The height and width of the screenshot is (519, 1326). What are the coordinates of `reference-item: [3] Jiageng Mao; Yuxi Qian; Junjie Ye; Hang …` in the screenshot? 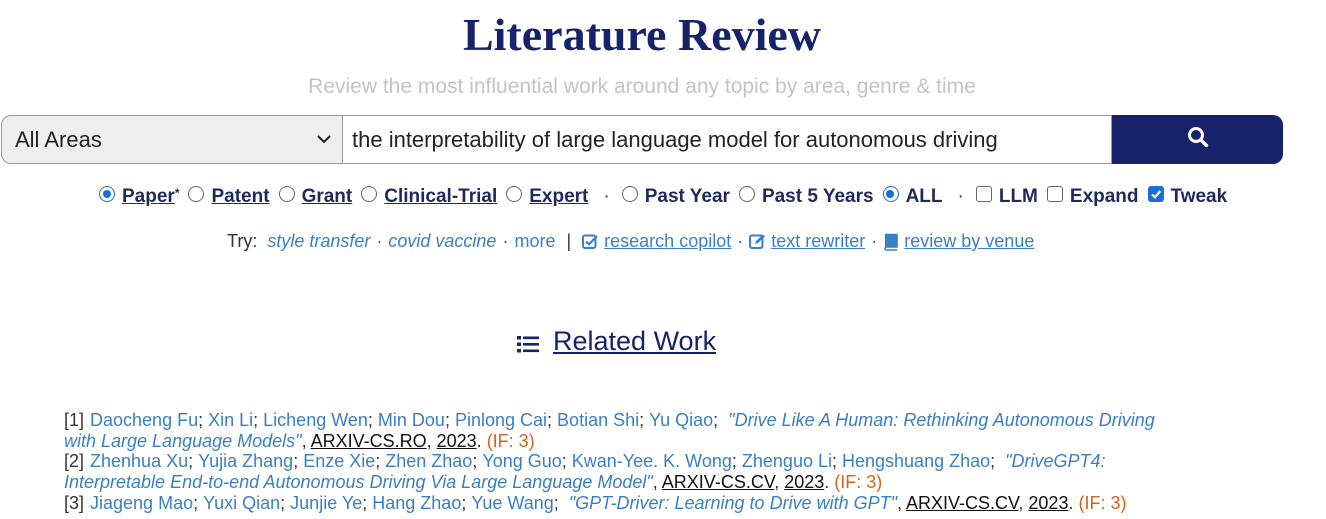 It's located at (595, 502).